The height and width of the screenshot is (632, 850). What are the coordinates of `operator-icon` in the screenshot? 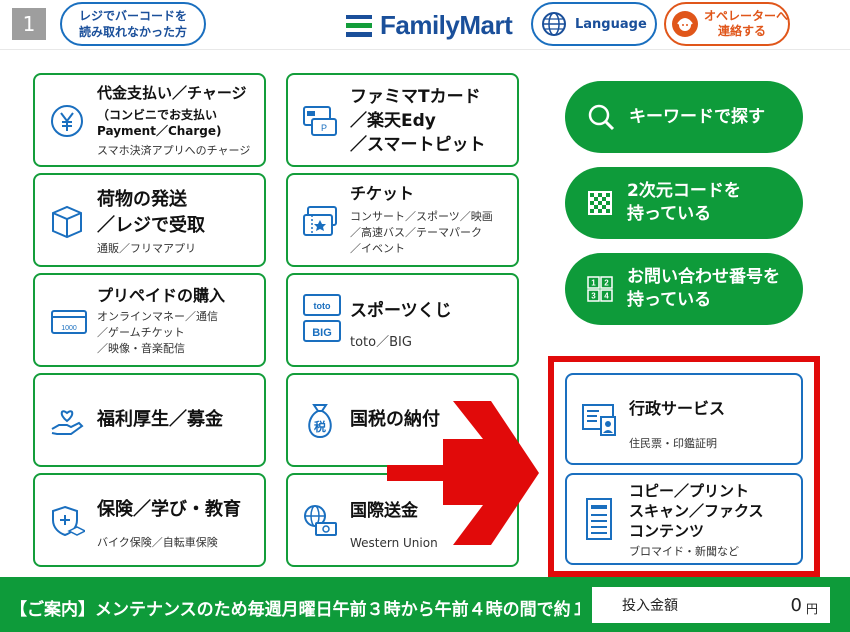 It's located at (685, 24).